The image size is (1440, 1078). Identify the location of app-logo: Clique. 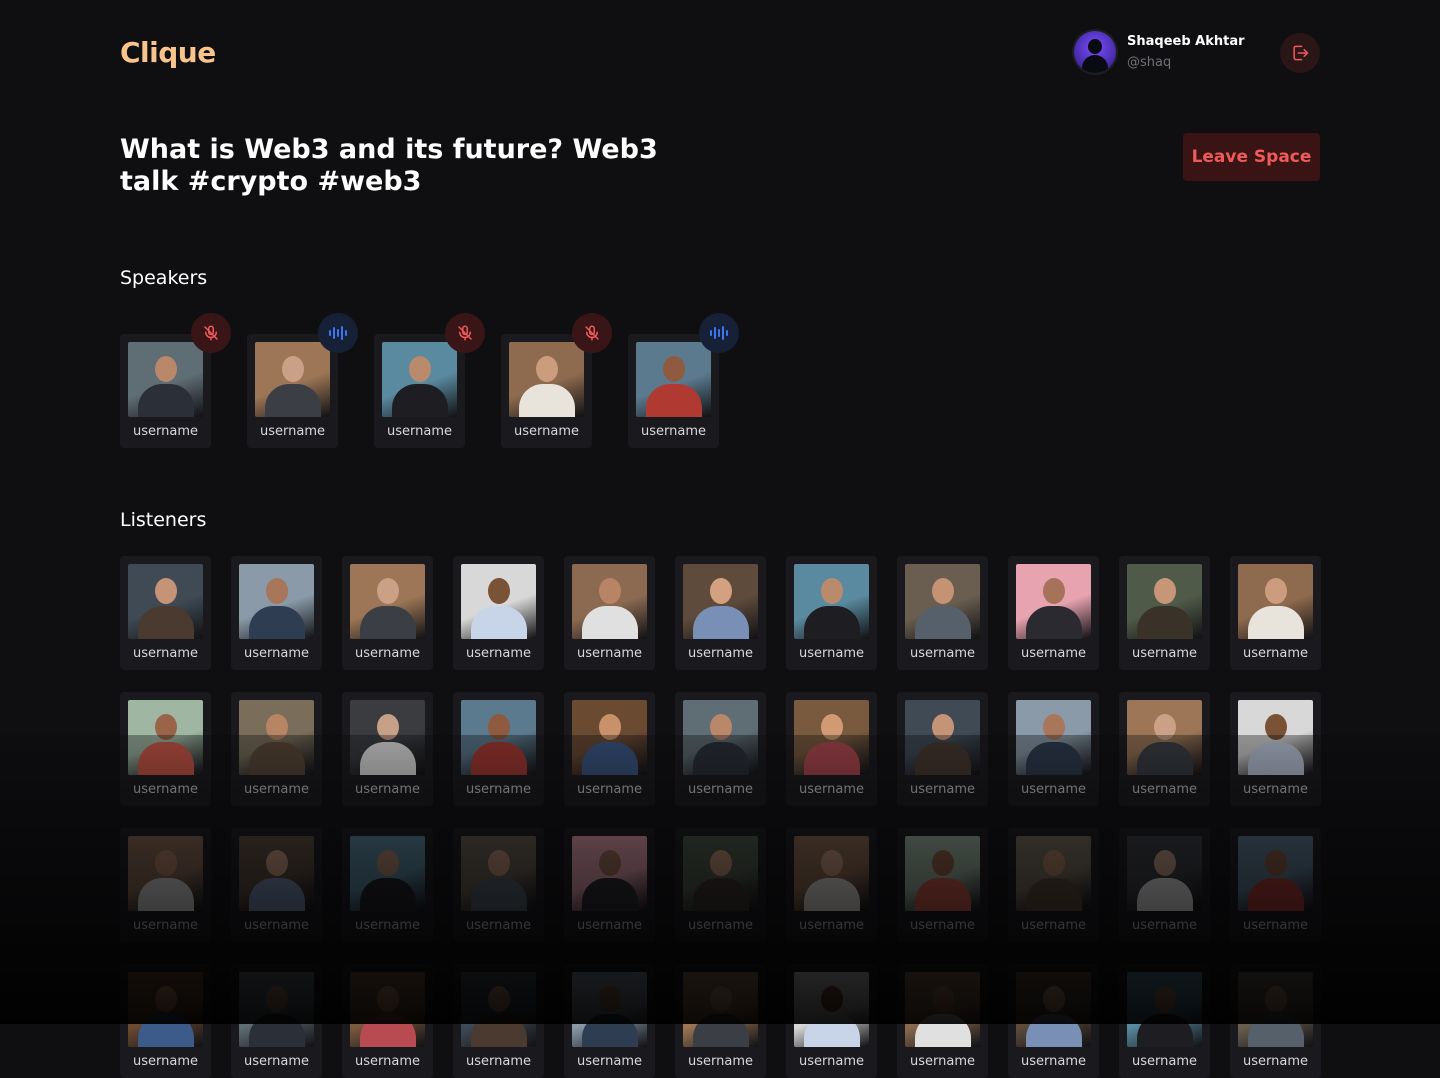
(168, 52).